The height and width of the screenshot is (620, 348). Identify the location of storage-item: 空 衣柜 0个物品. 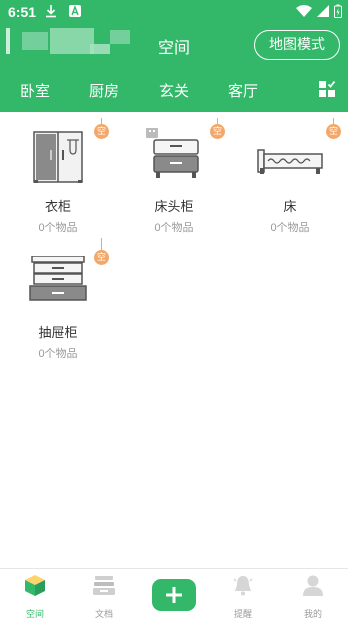
(58, 181).